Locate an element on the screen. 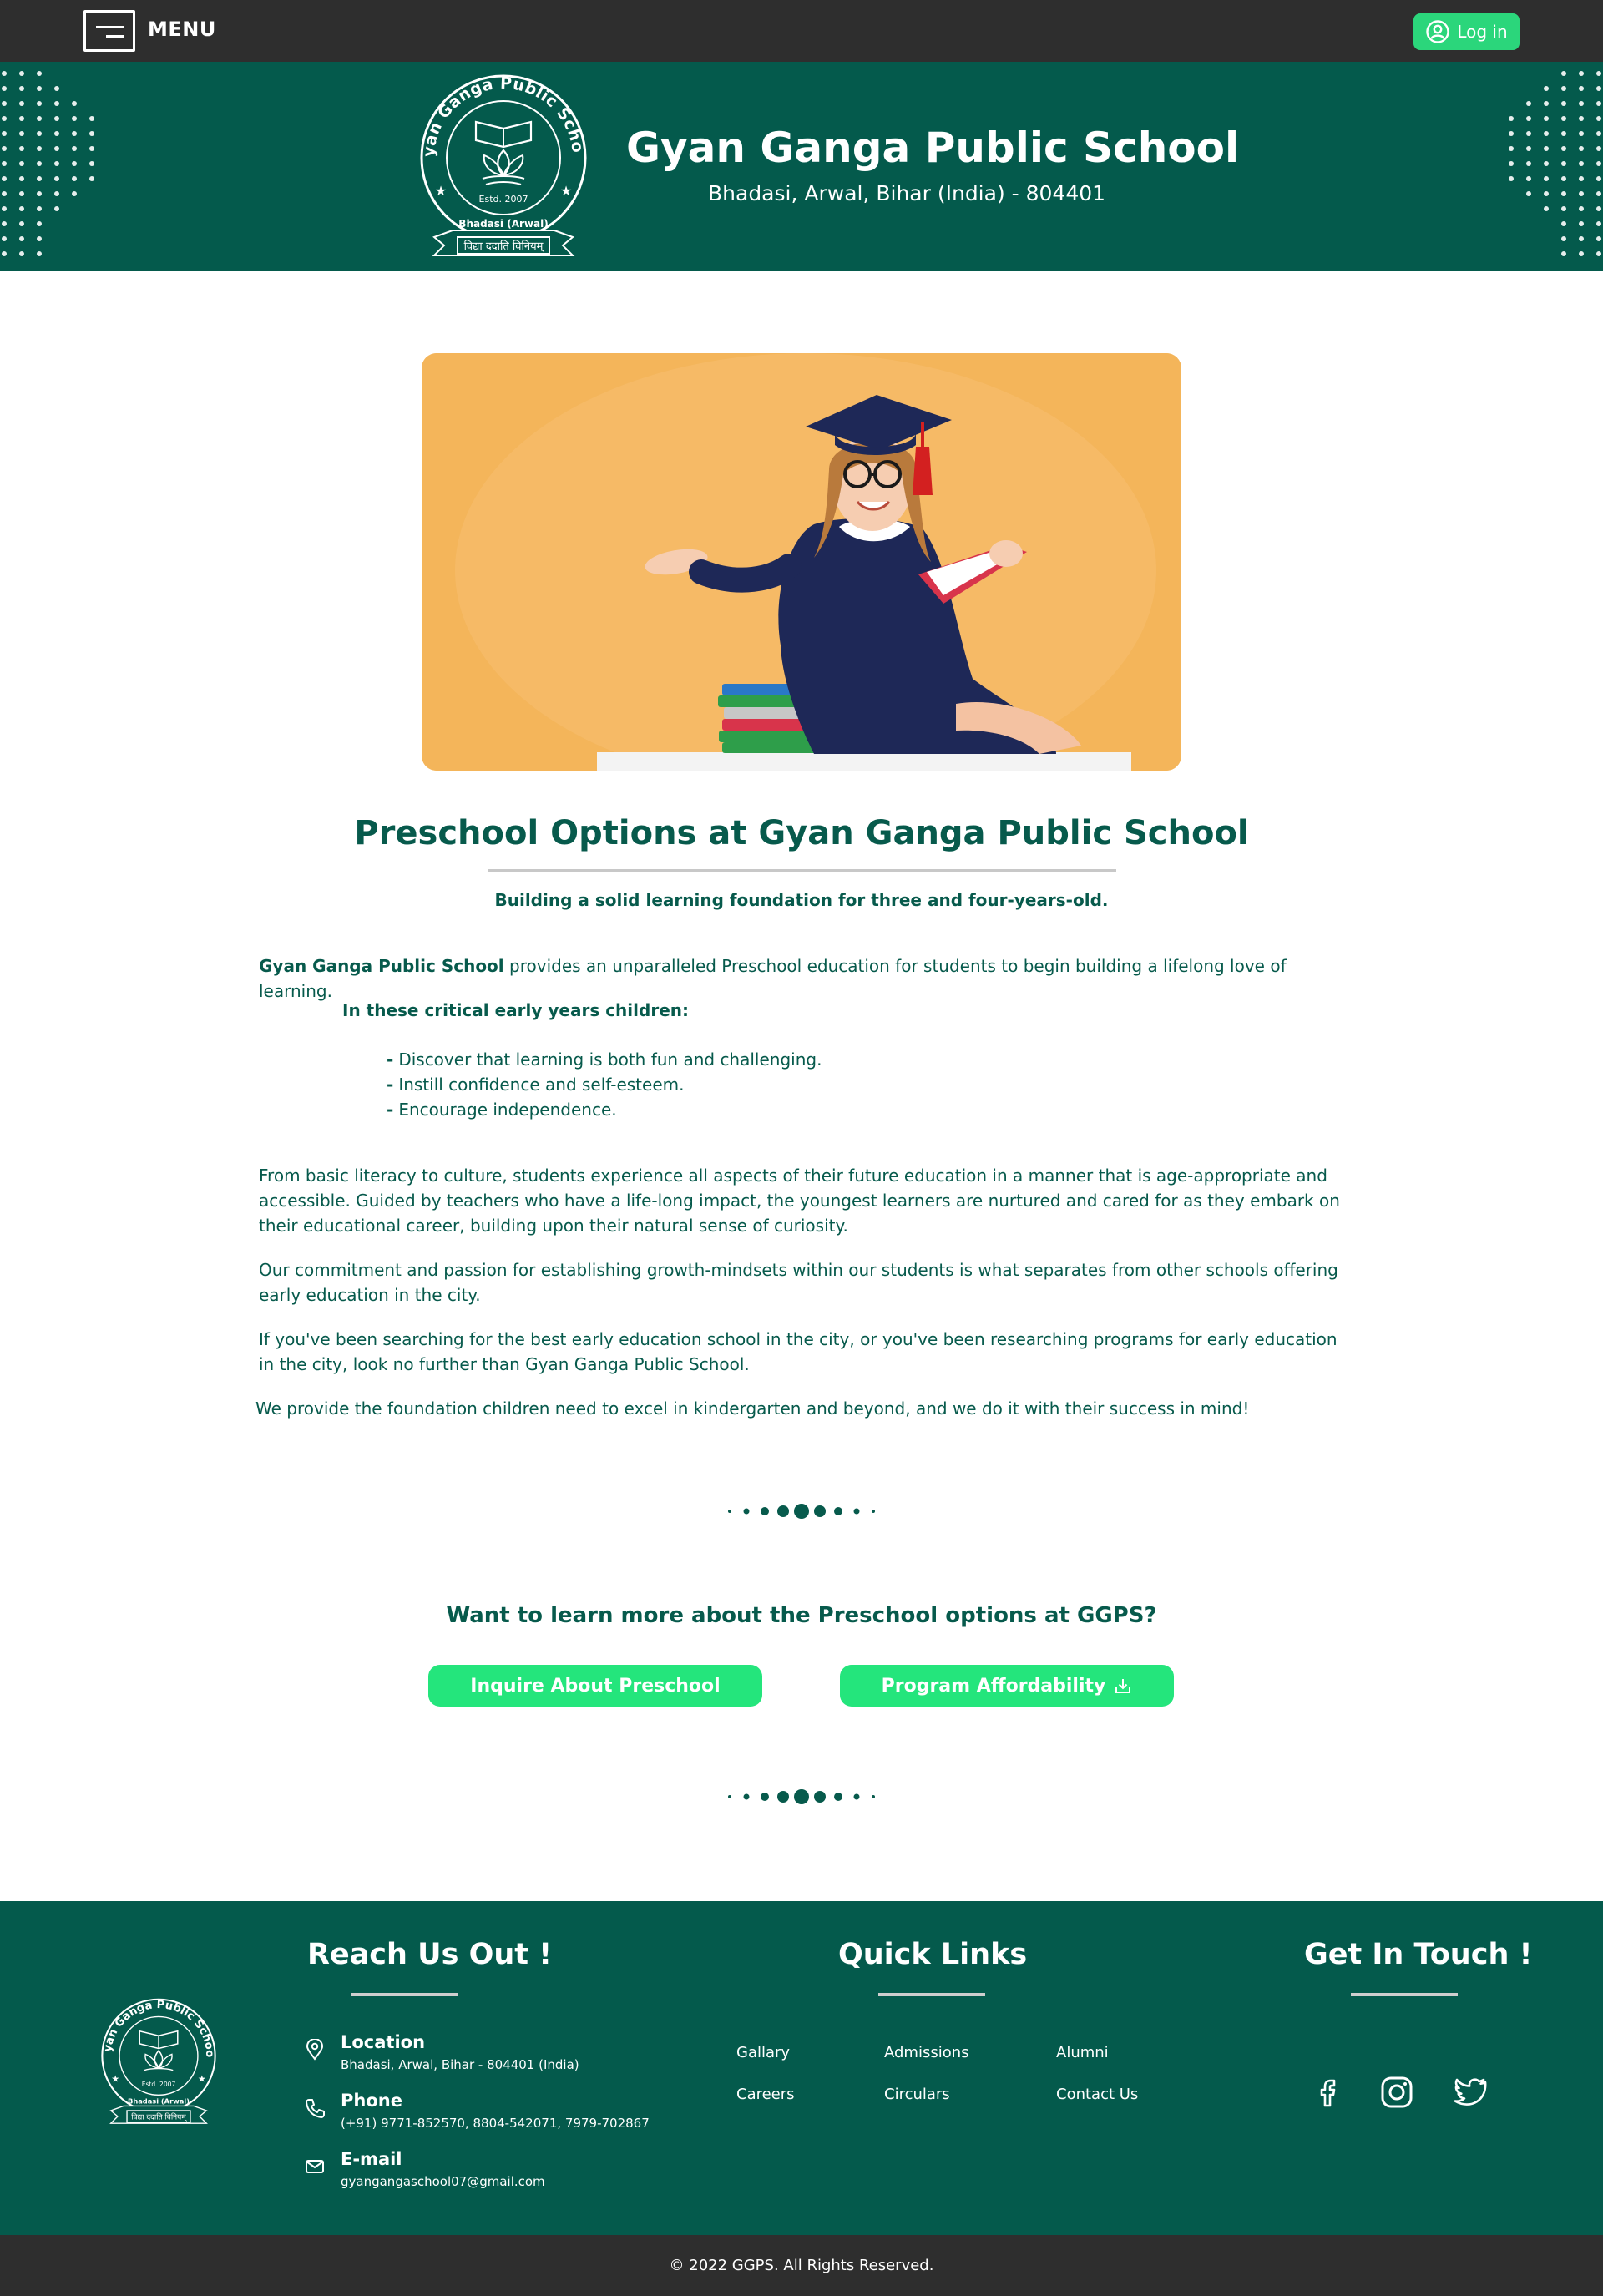  copyright-bar: © 2022 GGPS. All Rights Reserved. is located at coordinates (801, 2265).